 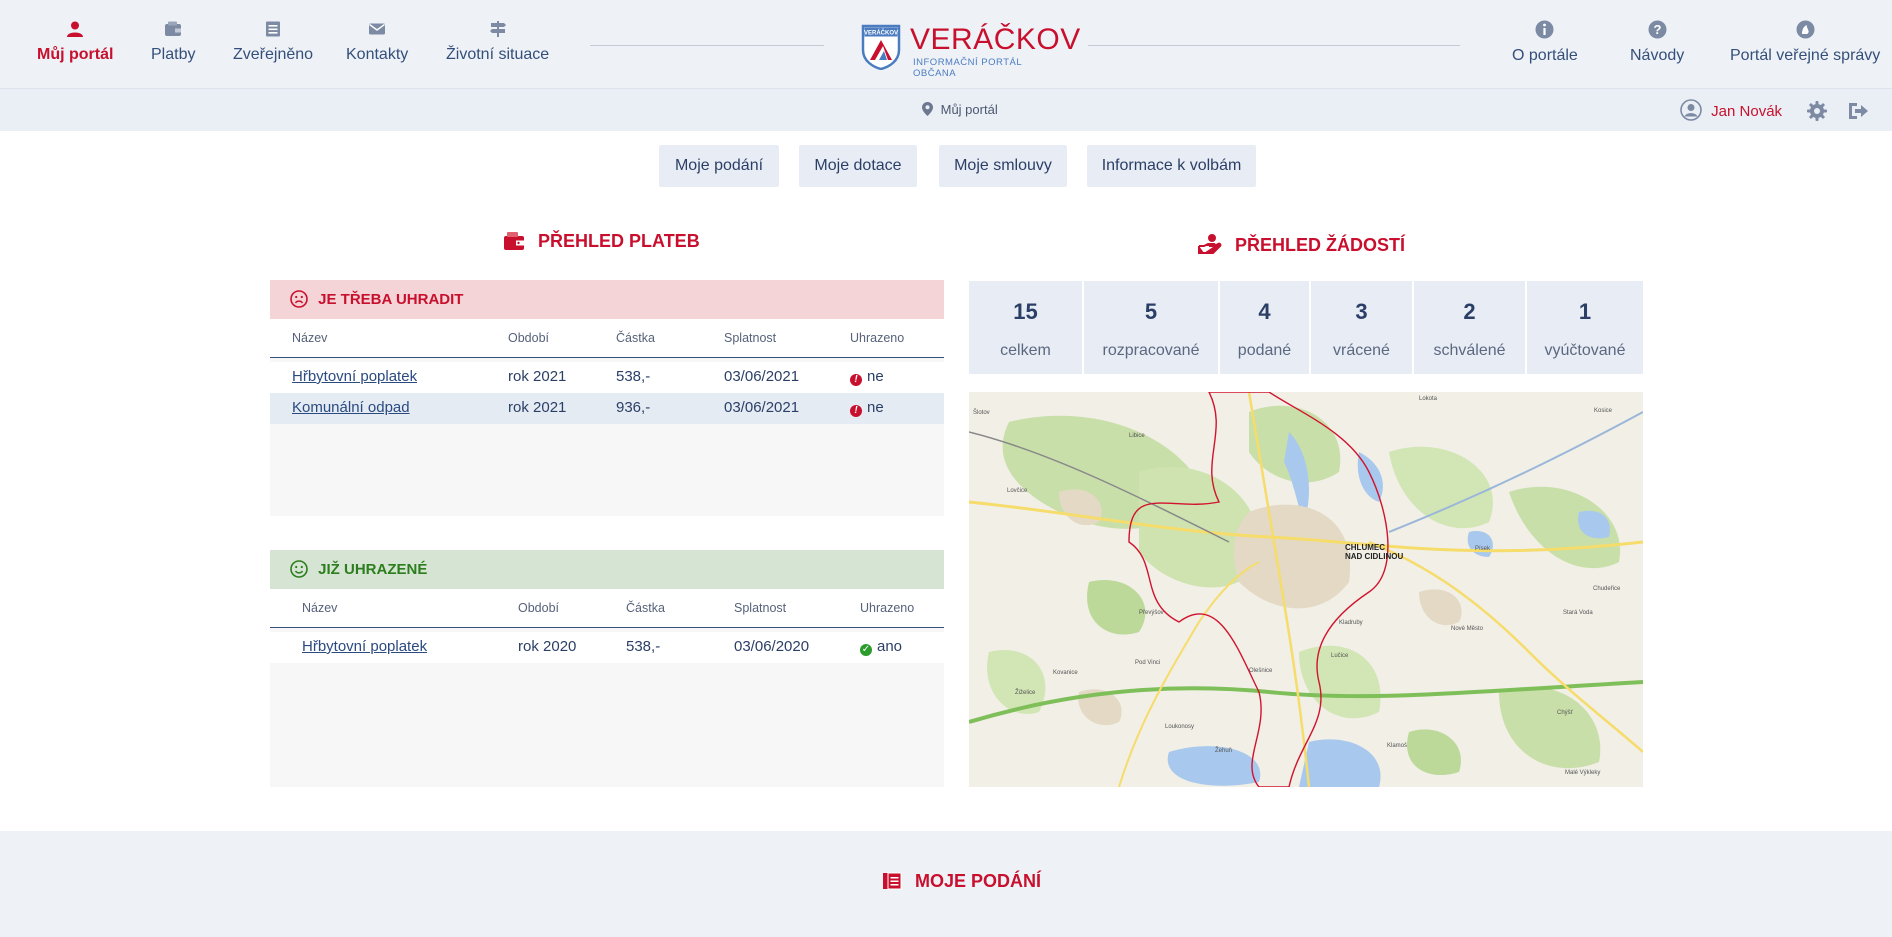 I want to click on nav-item-label: Můj portál, so click(x=75, y=54).